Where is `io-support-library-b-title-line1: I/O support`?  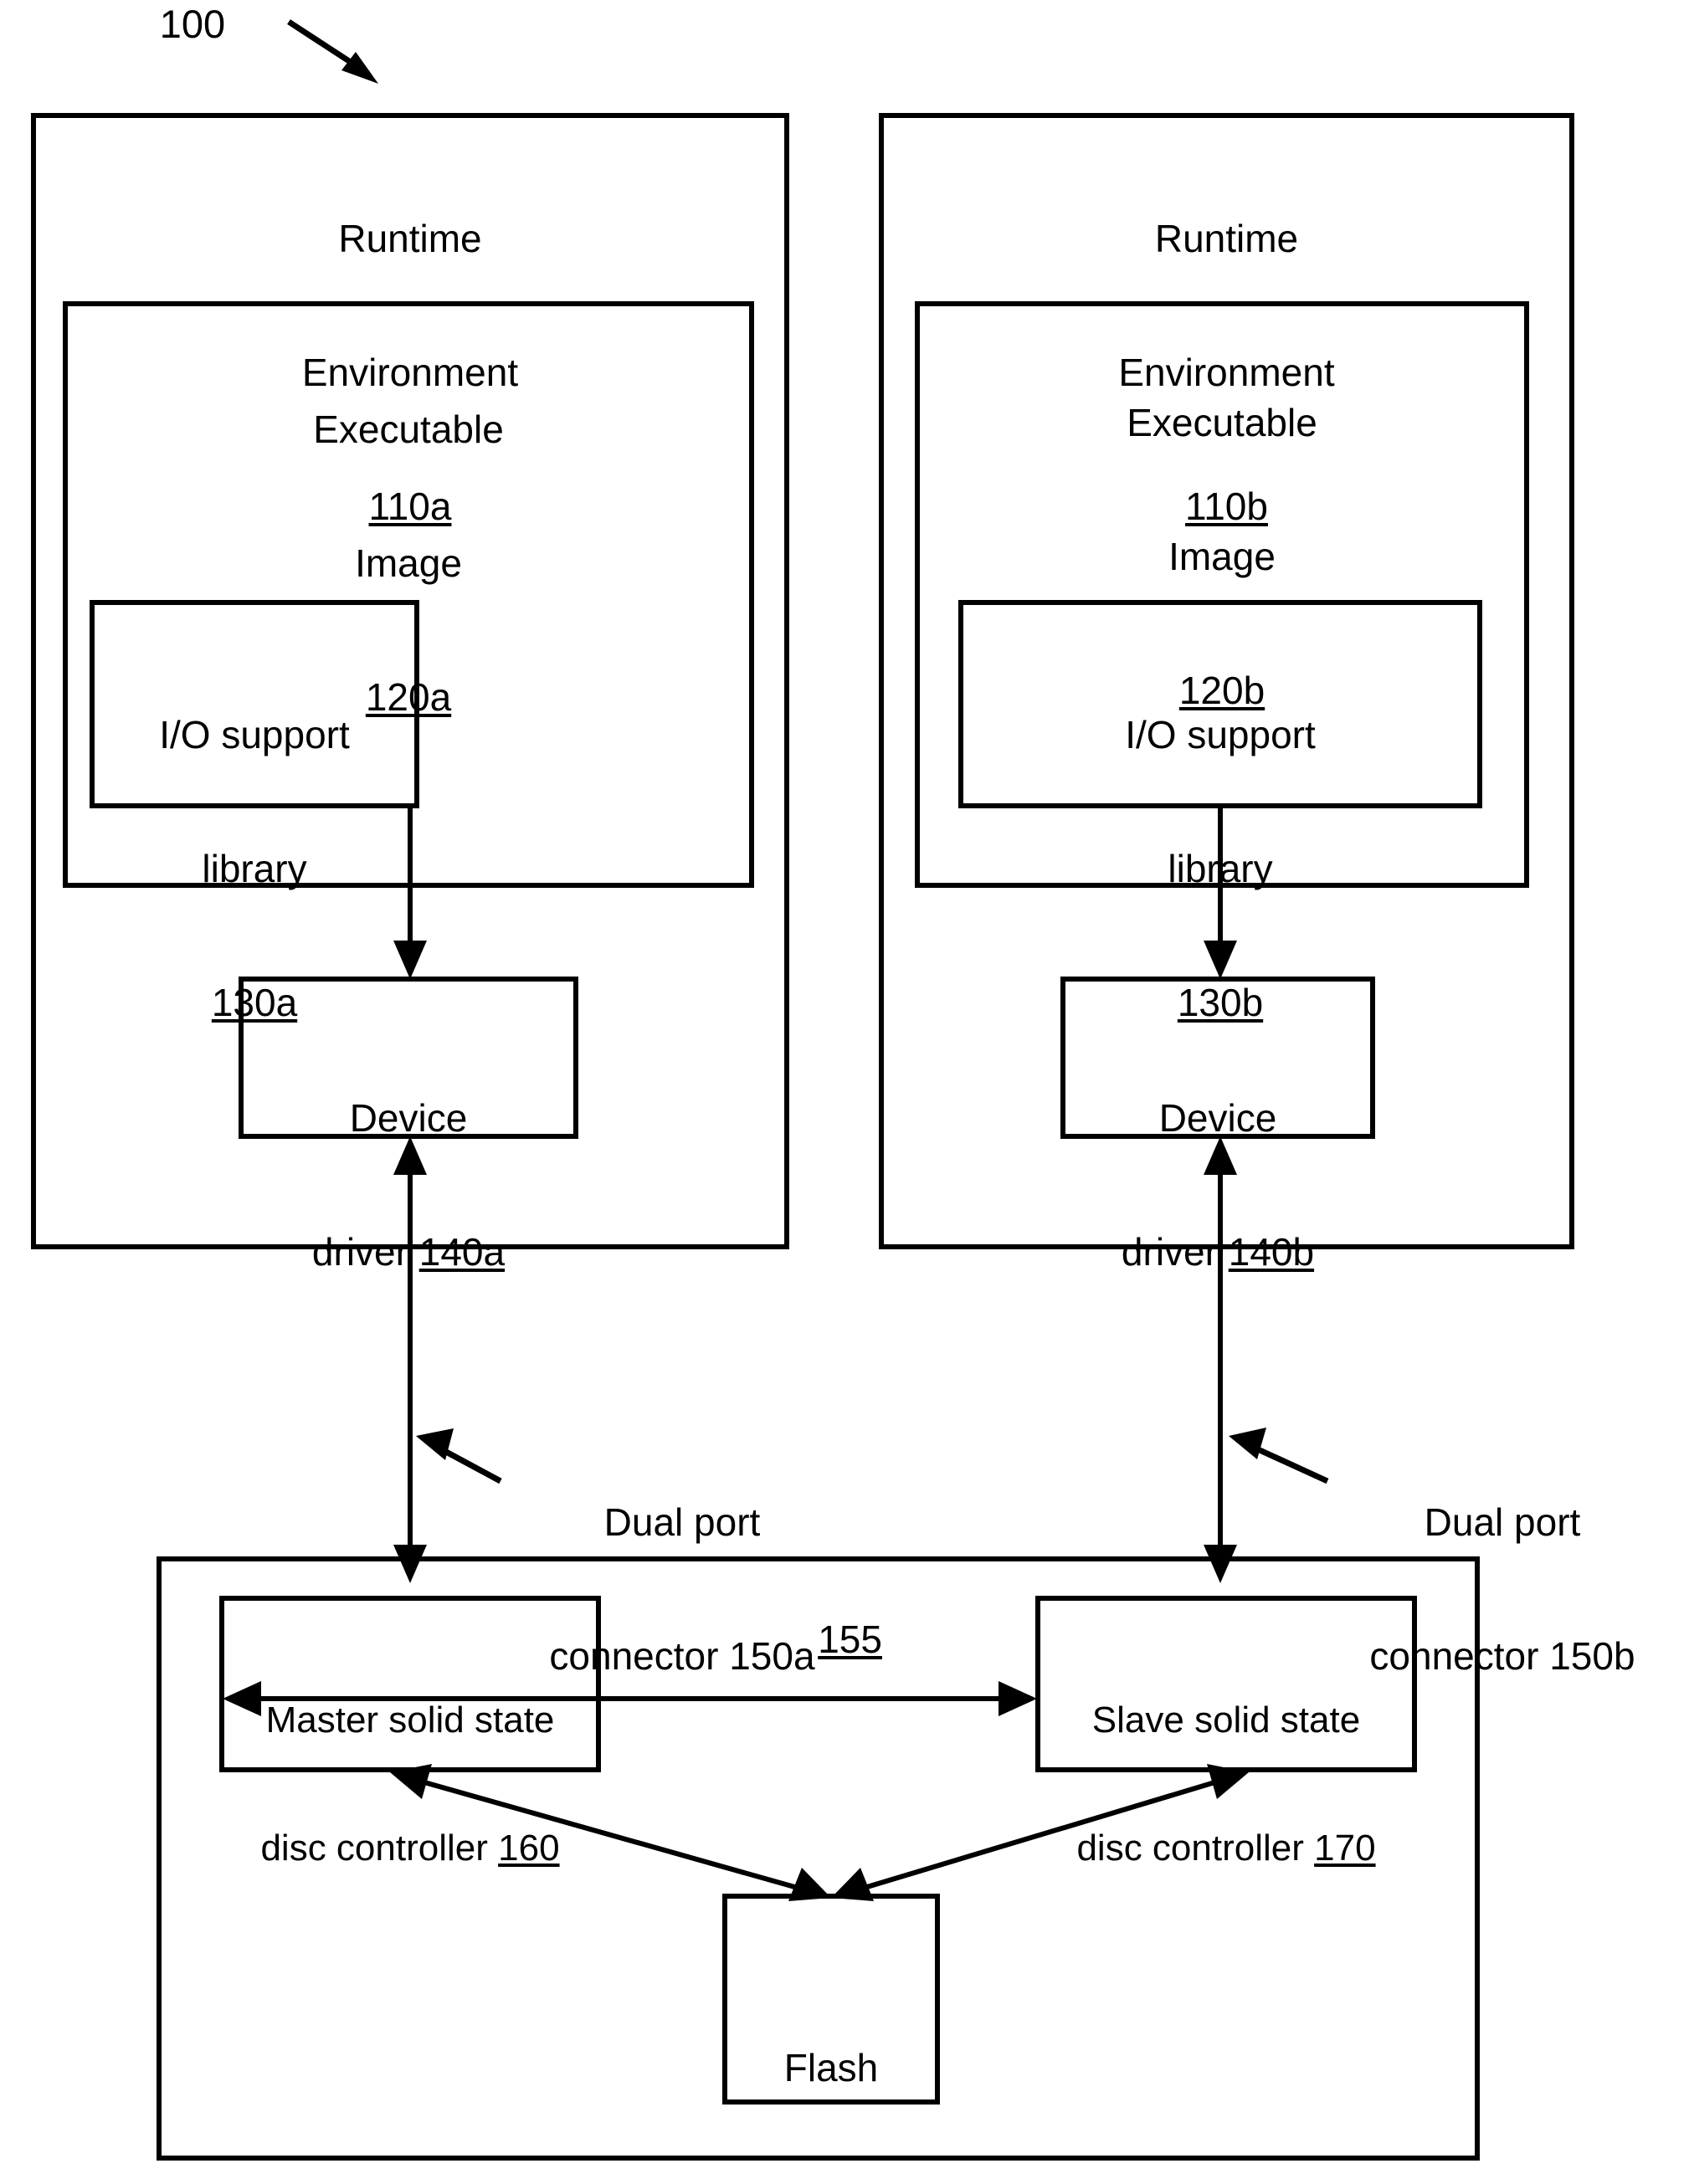
io-support-library-b-title-line1: I/O support is located at coordinates (1220, 734).